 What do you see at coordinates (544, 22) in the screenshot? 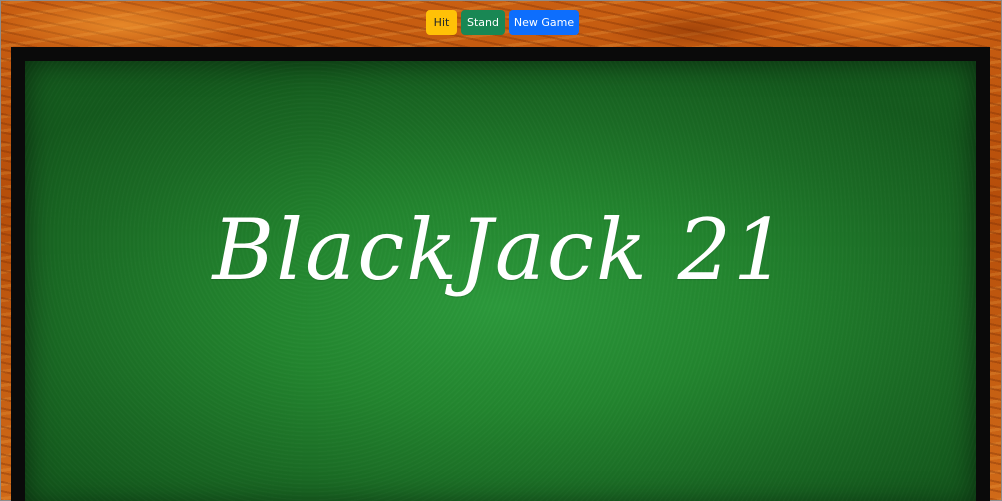
I see `new-game-button: New Game` at bounding box center [544, 22].